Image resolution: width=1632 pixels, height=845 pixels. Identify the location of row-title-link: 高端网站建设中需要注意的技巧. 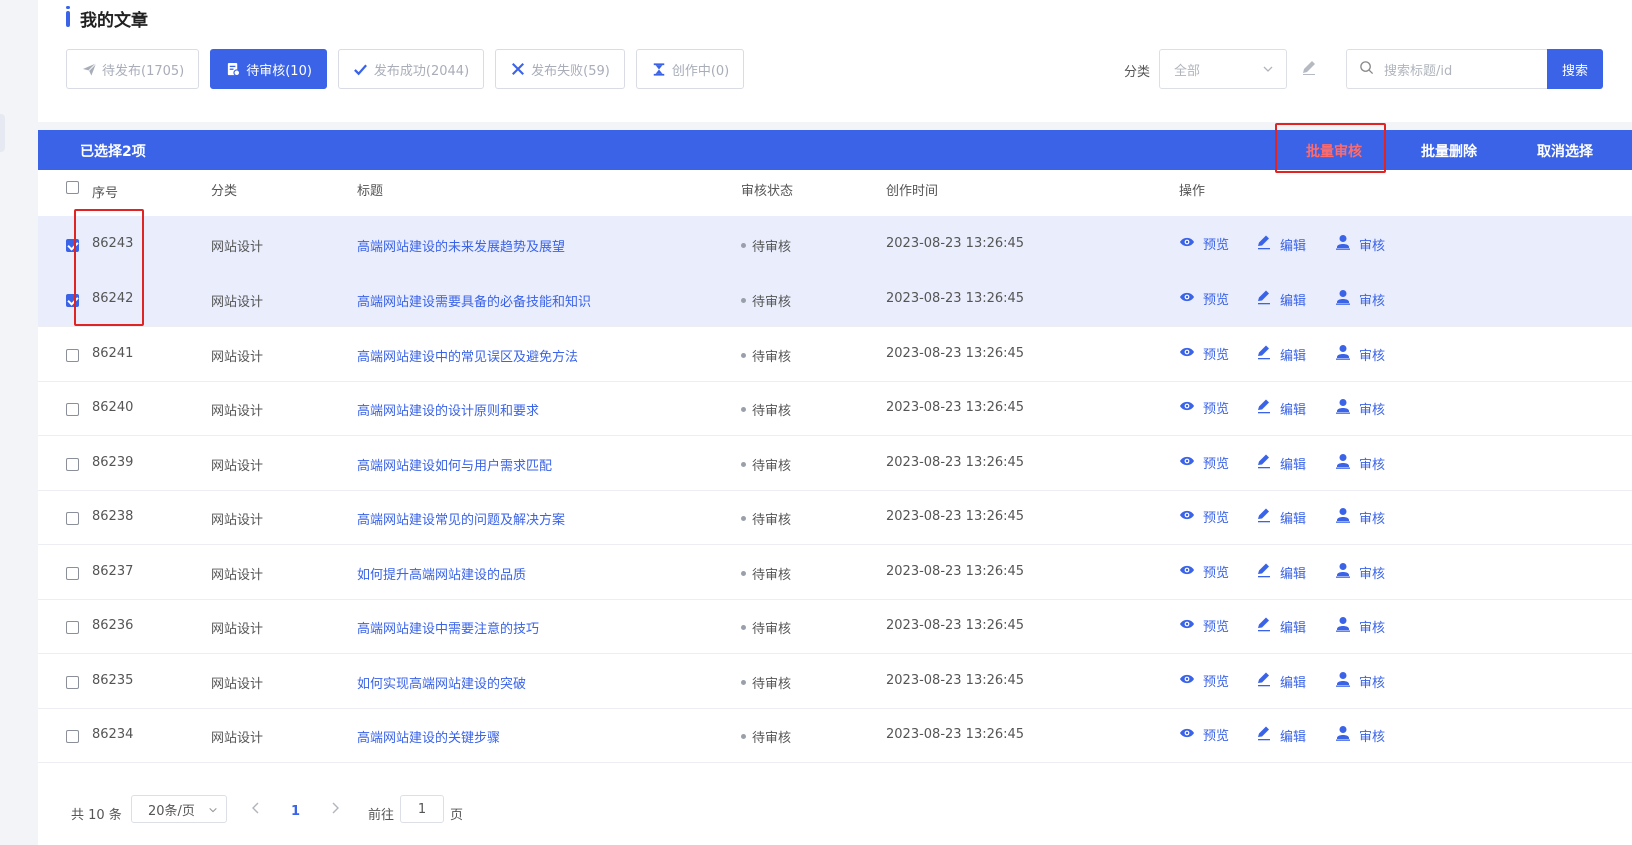
(448, 627).